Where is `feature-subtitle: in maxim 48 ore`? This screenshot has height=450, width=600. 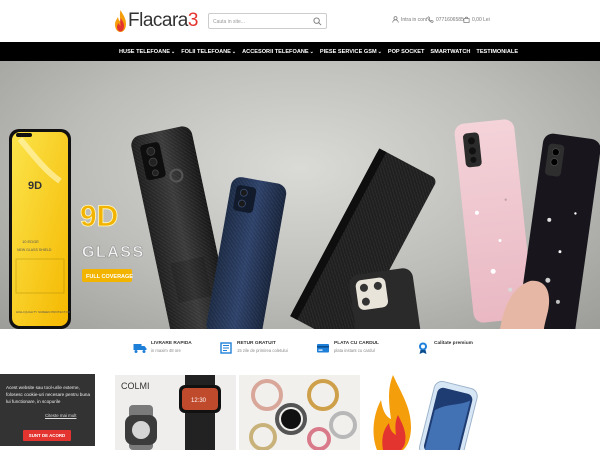 feature-subtitle: in maxim 48 ore is located at coordinates (166, 350).